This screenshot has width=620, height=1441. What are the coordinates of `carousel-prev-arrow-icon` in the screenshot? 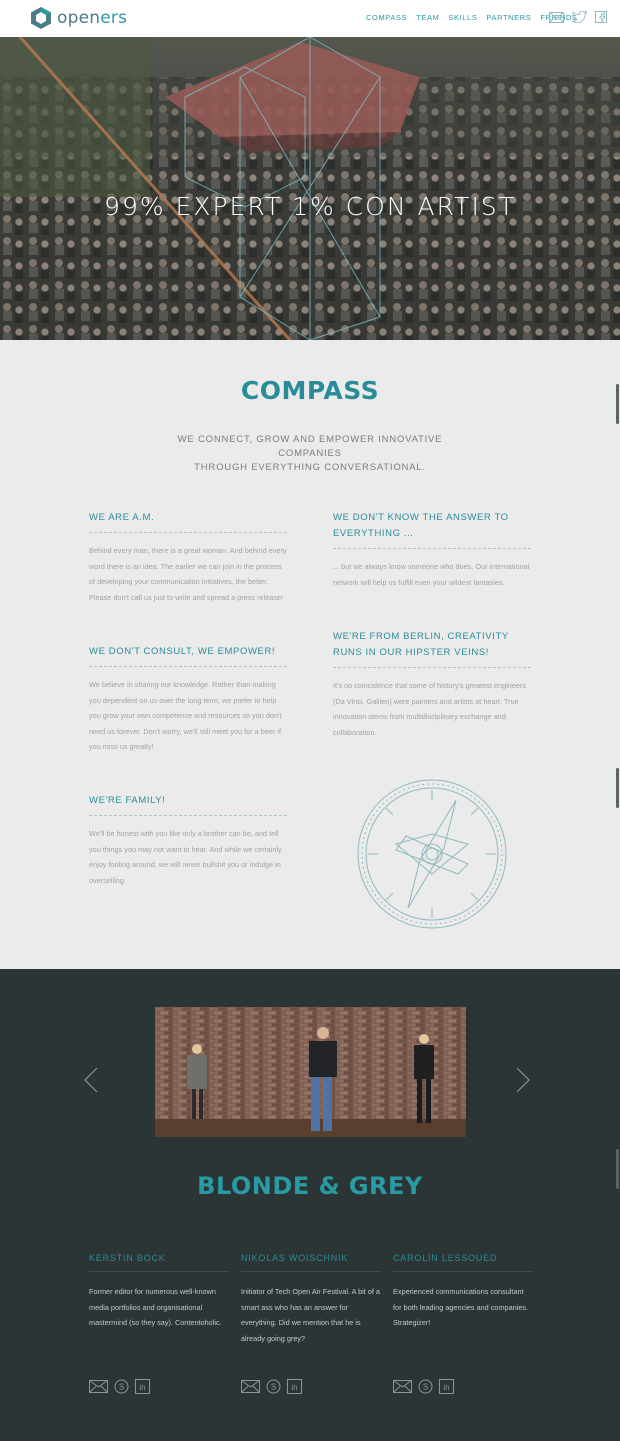 It's located at (91, 1080).